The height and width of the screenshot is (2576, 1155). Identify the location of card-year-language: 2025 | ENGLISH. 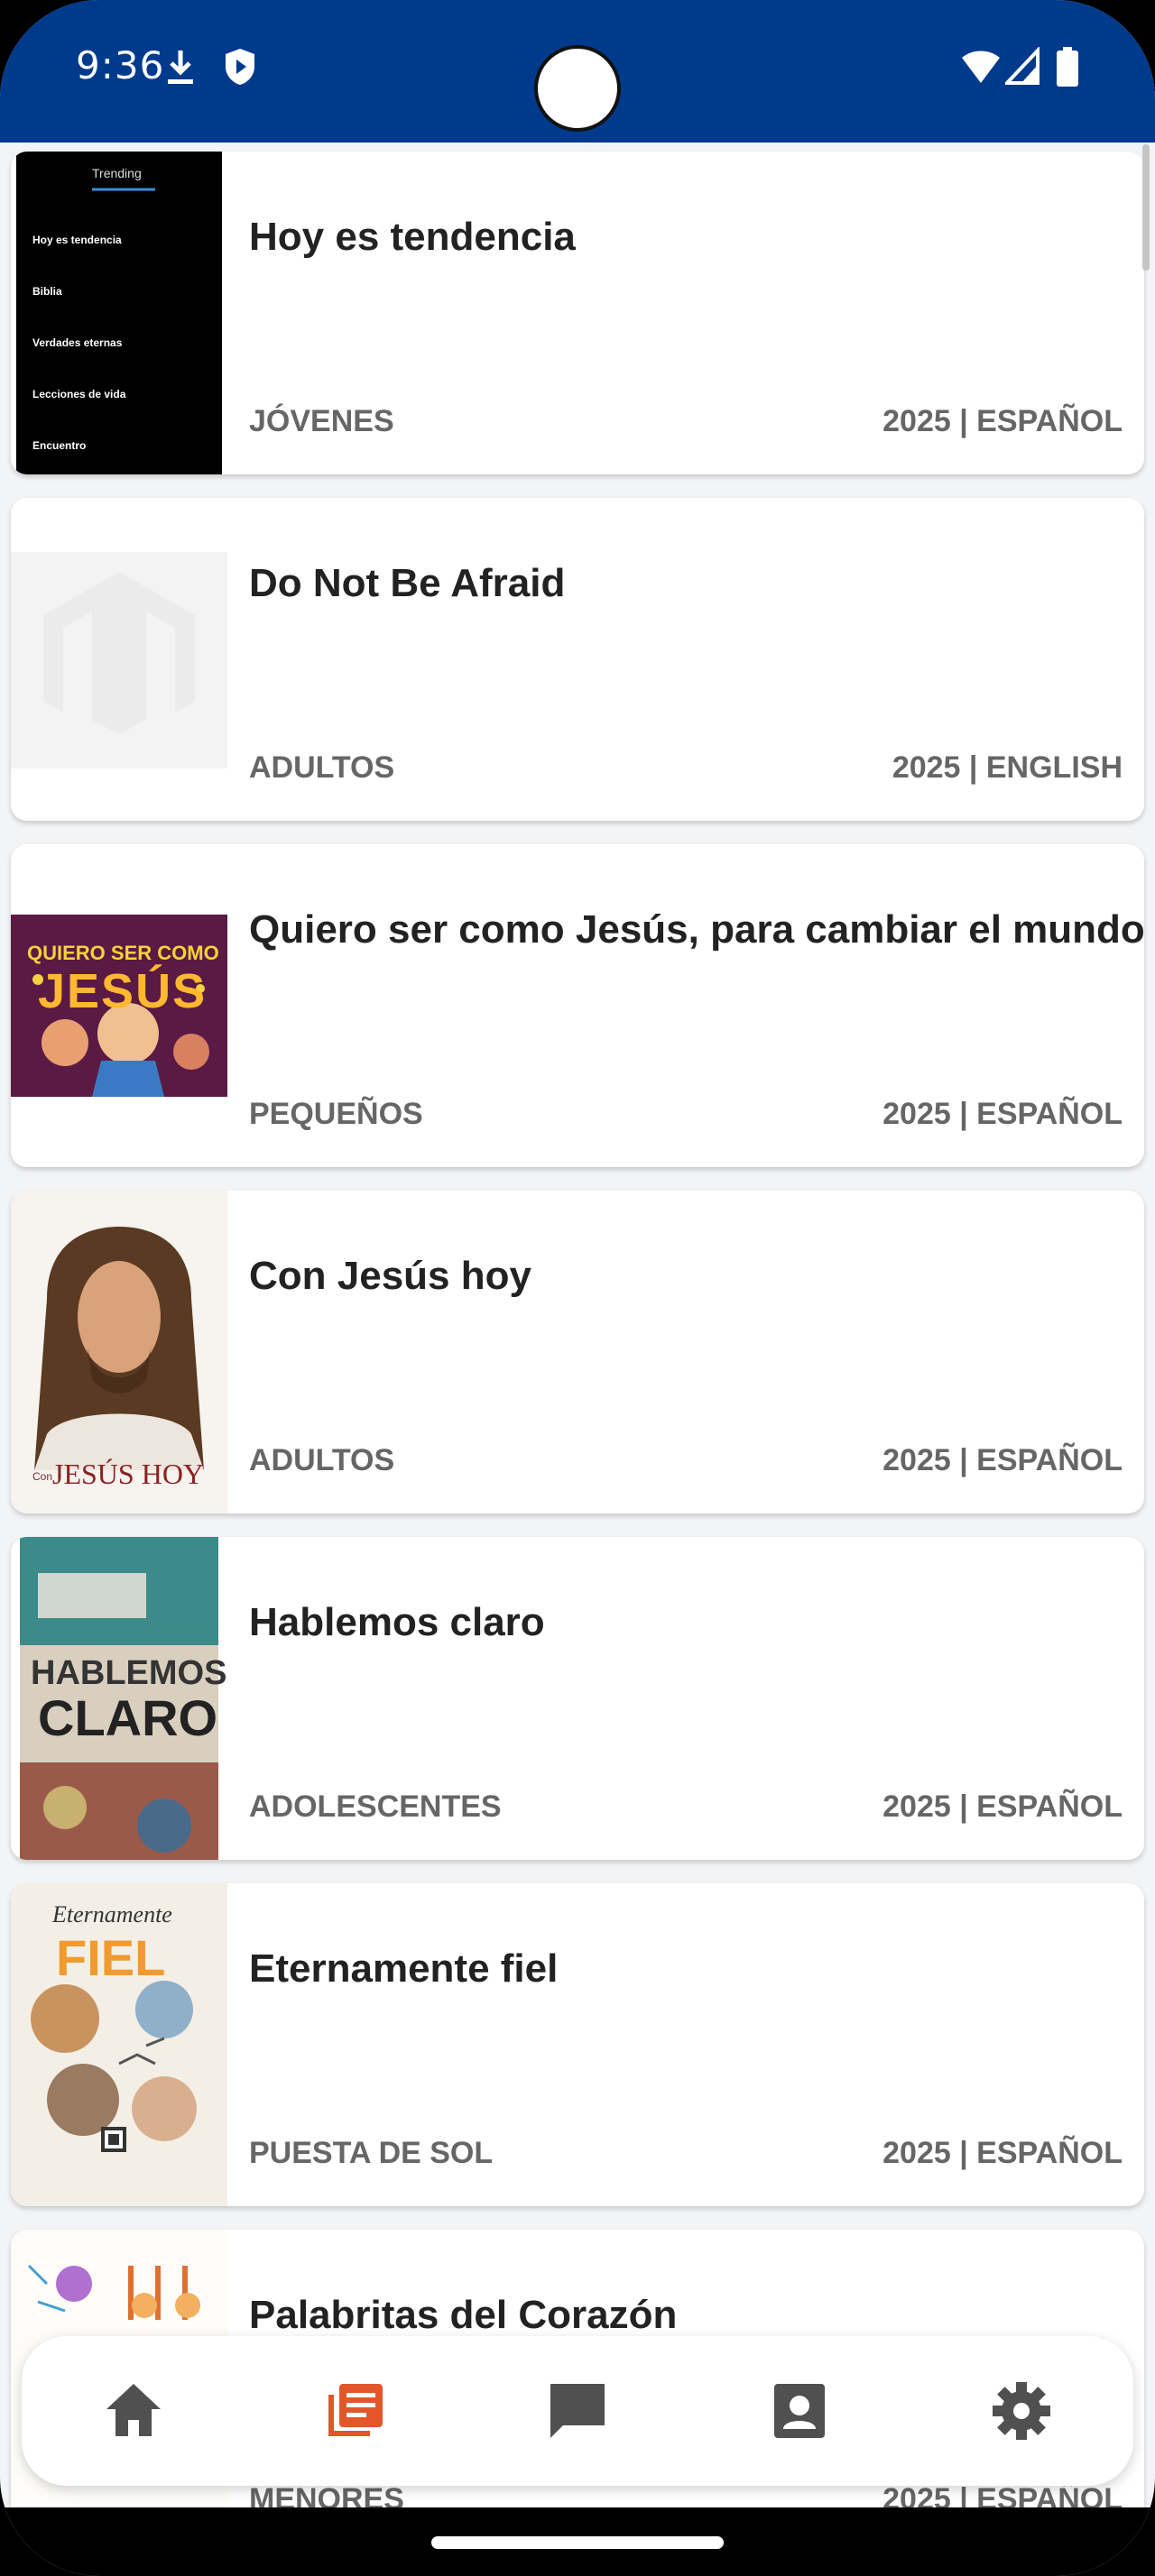
(1008, 767).